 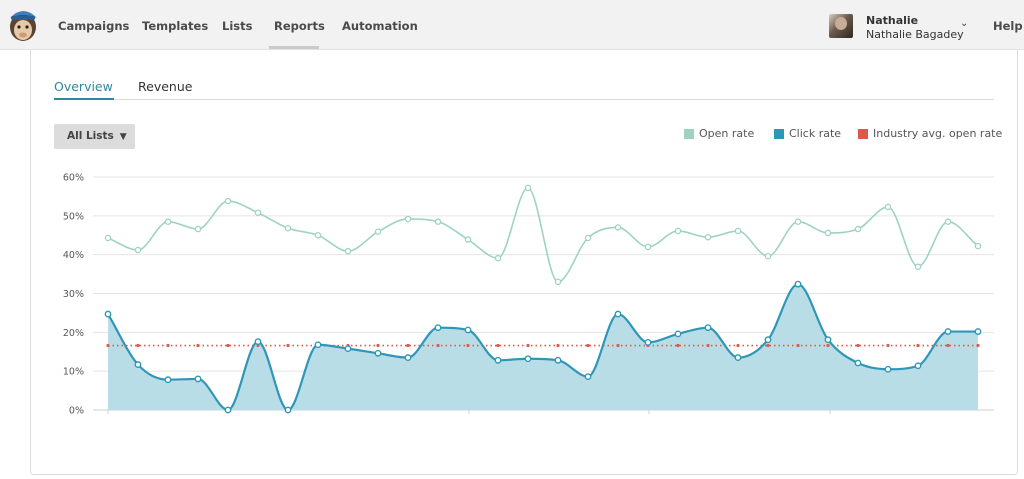 What do you see at coordinates (73, 333) in the screenshot?
I see `y-tick-label: 20%` at bounding box center [73, 333].